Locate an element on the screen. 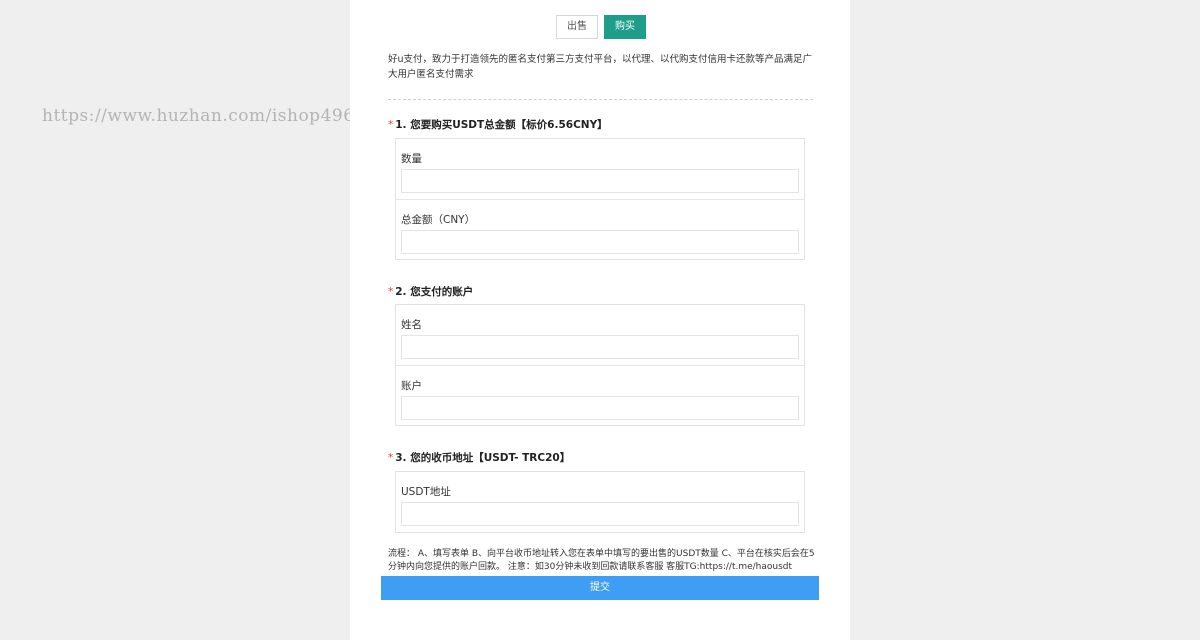 The height and width of the screenshot is (640, 1200). question-3-title: * 3. 您的收币地址【USDT- TRC20】 is located at coordinates (479, 457).